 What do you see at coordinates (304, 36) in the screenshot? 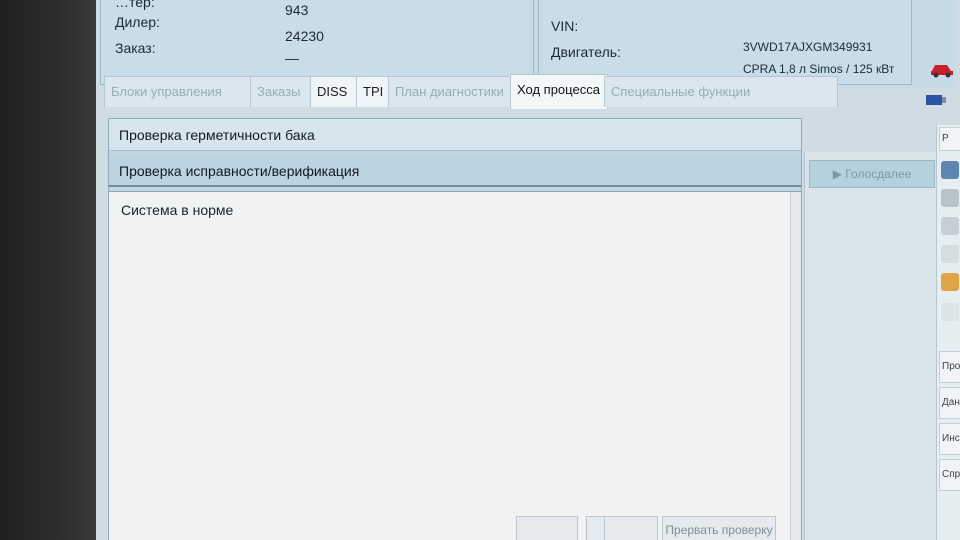
I see `dealer-value: 24230` at bounding box center [304, 36].